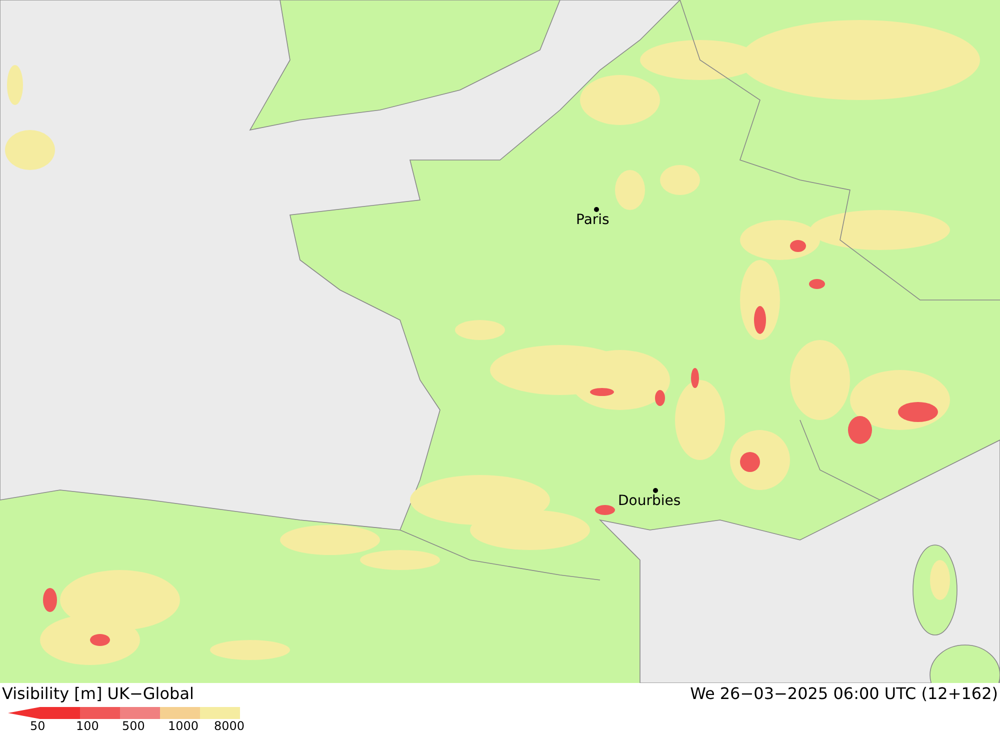  Describe the element at coordinates (98, 694) in the screenshot. I see `chart-title: Visibility [m] UK−Global` at that location.